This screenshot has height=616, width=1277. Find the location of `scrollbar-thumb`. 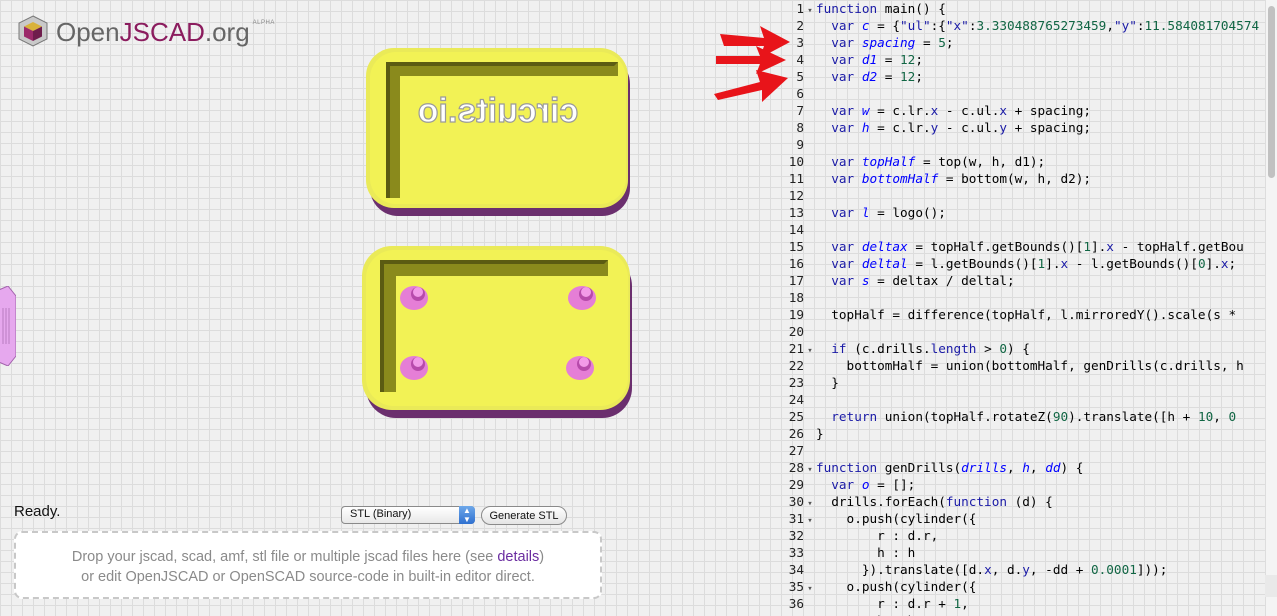

scrollbar-thumb is located at coordinates (1271, 92).